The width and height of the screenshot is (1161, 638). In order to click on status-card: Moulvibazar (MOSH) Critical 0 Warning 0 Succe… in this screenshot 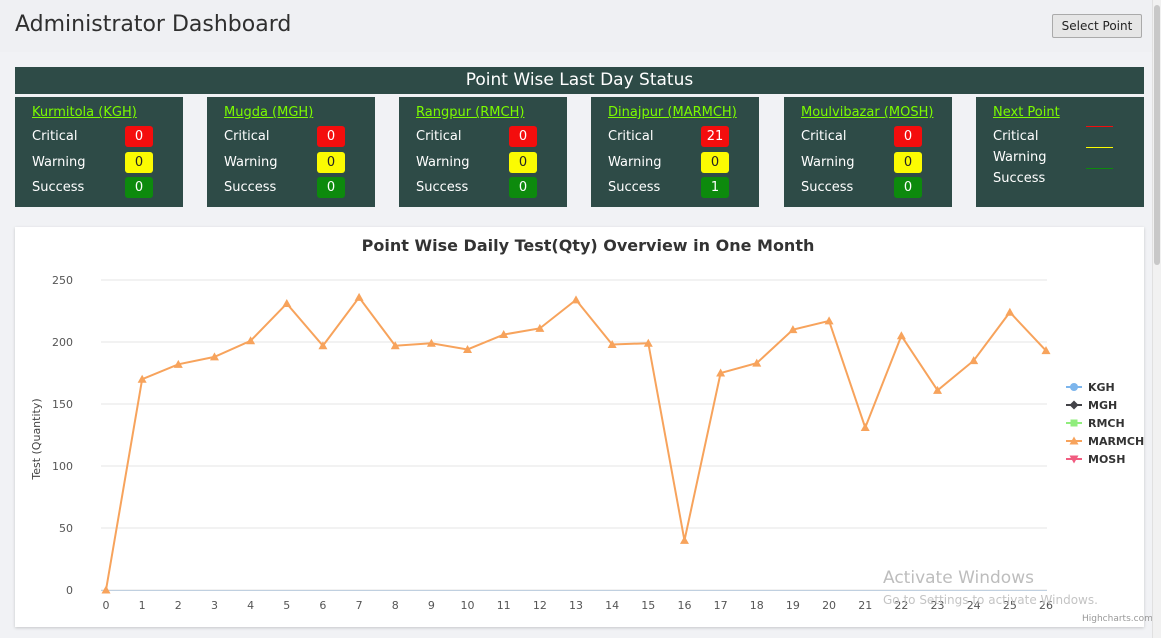, I will do `click(868, 152)`.